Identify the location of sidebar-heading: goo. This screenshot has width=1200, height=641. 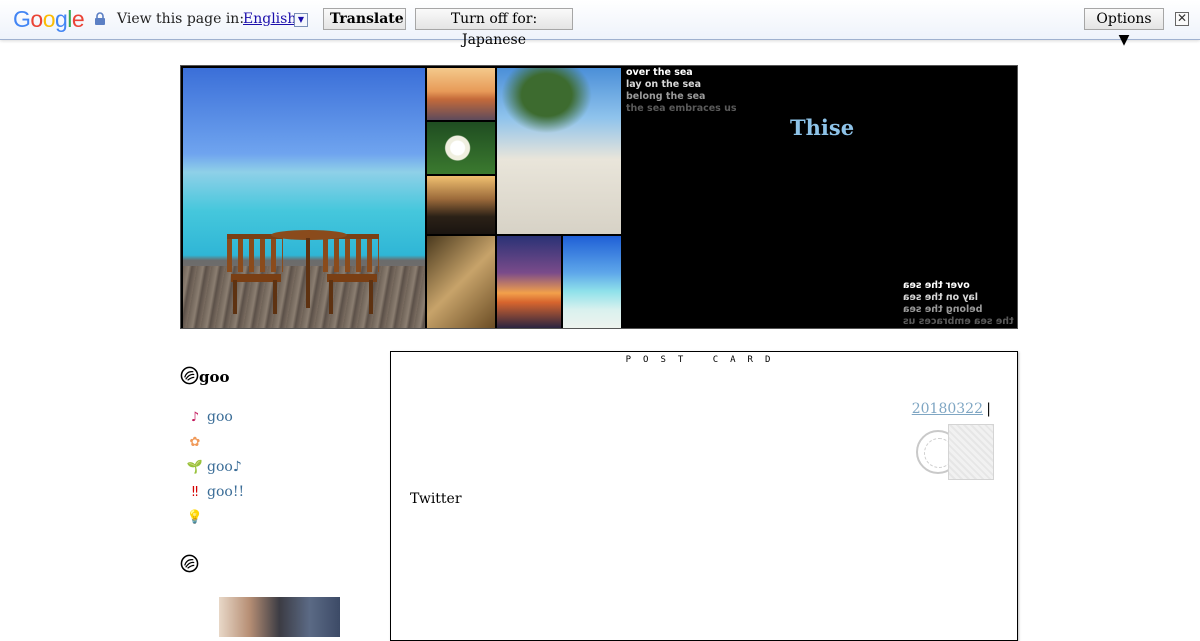
(205, 376).